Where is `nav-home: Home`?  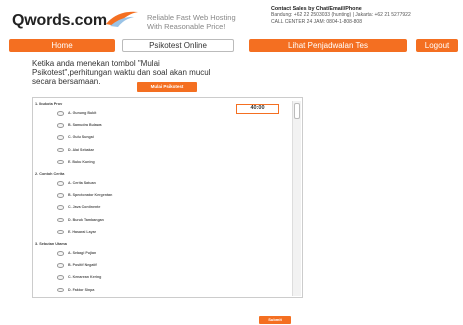 nav-home: Home is located at coordinates (62, 45).